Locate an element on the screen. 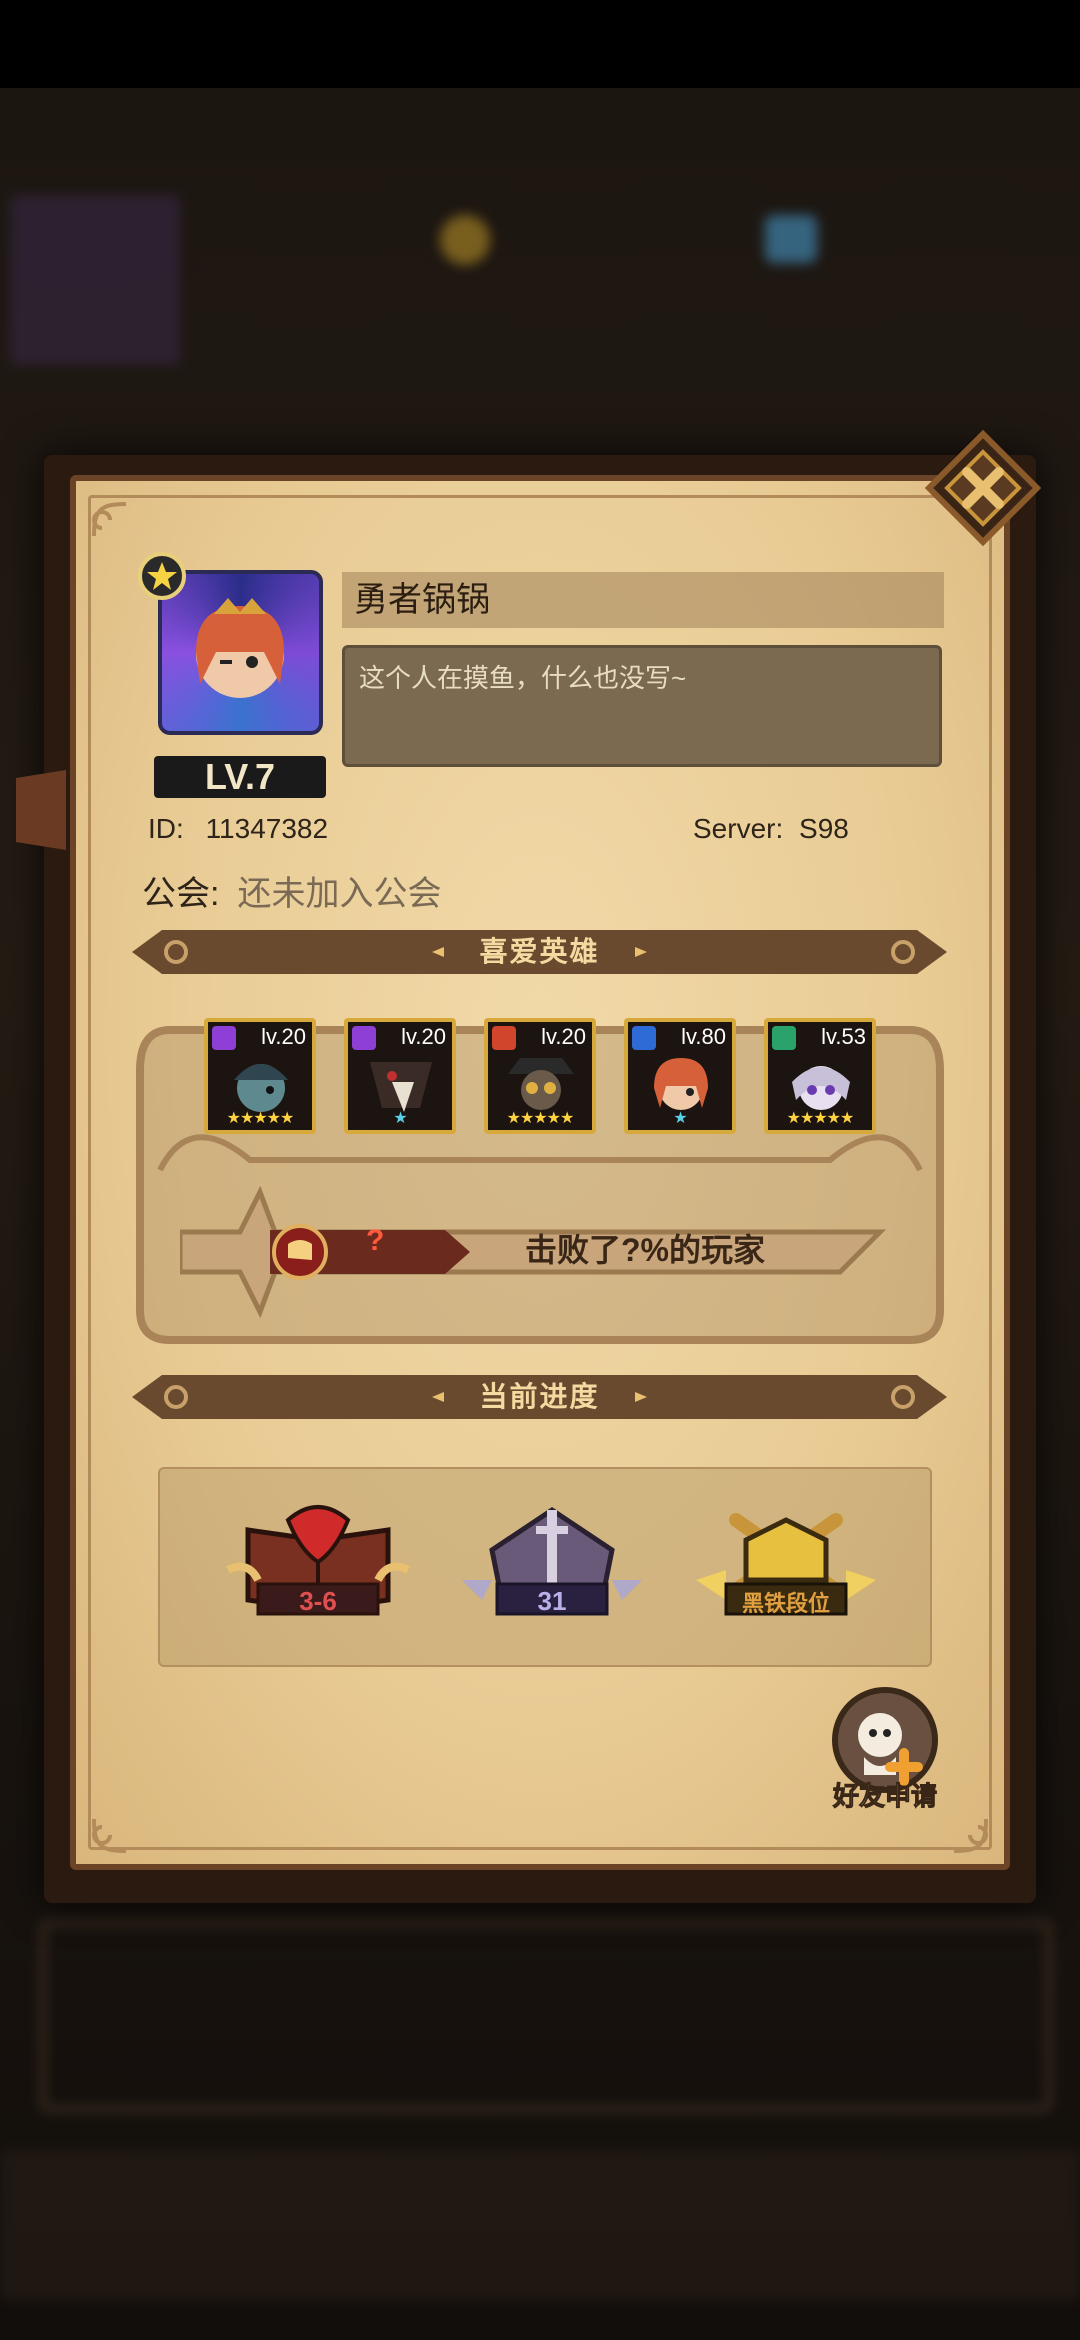 The image size is (1080, 2340). server-value: S98 is located at coordinates (824, 828).